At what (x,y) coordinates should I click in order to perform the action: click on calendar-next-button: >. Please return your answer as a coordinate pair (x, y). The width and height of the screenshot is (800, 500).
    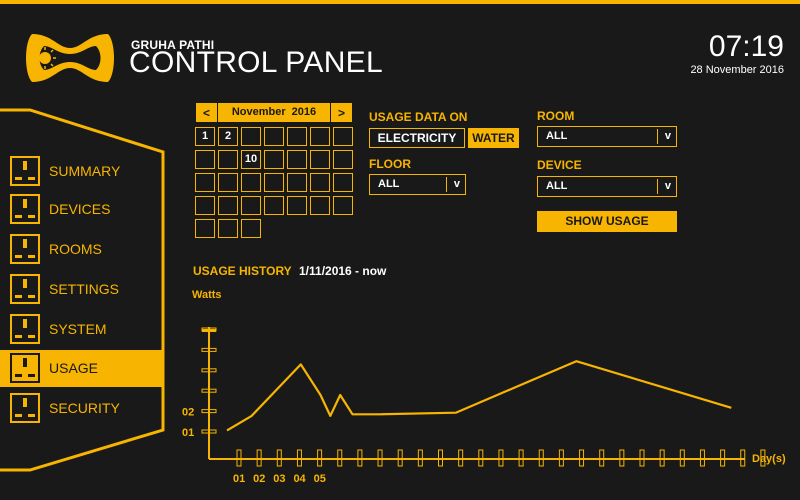
    Looking at the image, I should click on (341, 112).